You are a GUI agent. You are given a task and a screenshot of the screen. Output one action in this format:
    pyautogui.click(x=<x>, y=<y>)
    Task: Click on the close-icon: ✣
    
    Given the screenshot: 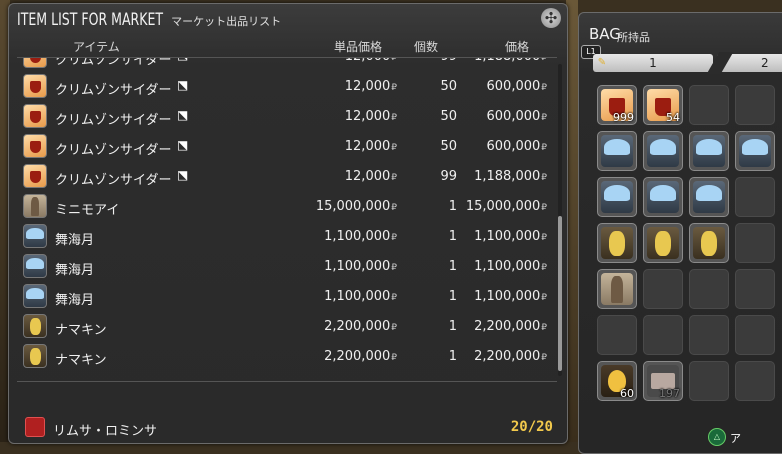 What is the action you would take?
    pyautogui.click(x=551, y=18)
    